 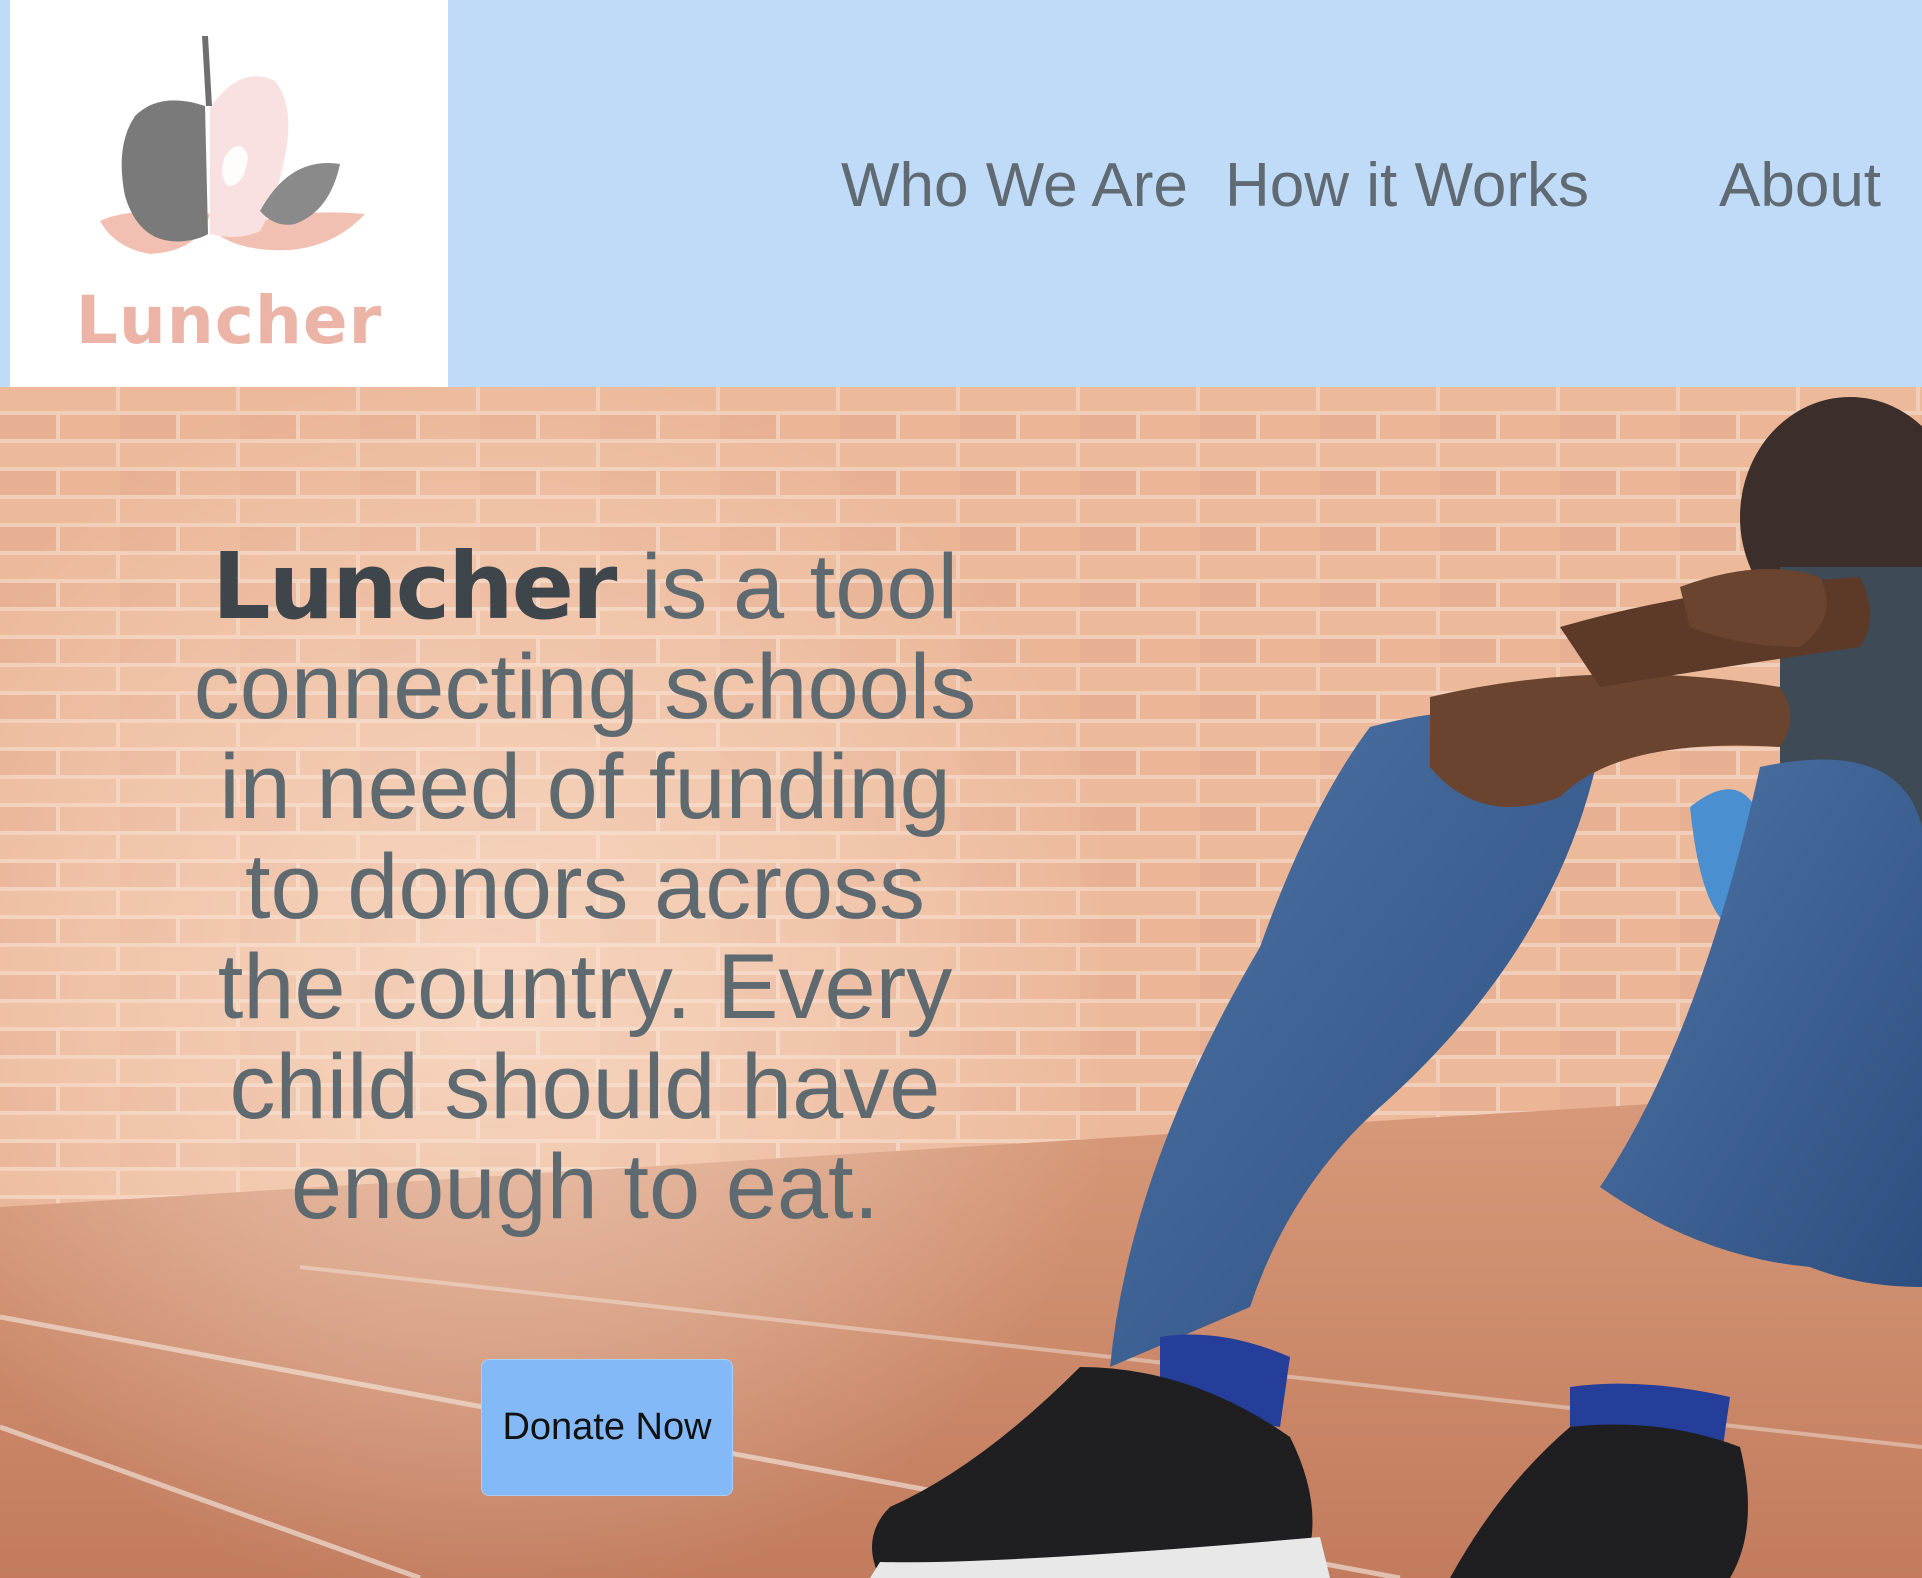 I want to click on logo-wordmark: Luncher, so click(x=229, y=320).